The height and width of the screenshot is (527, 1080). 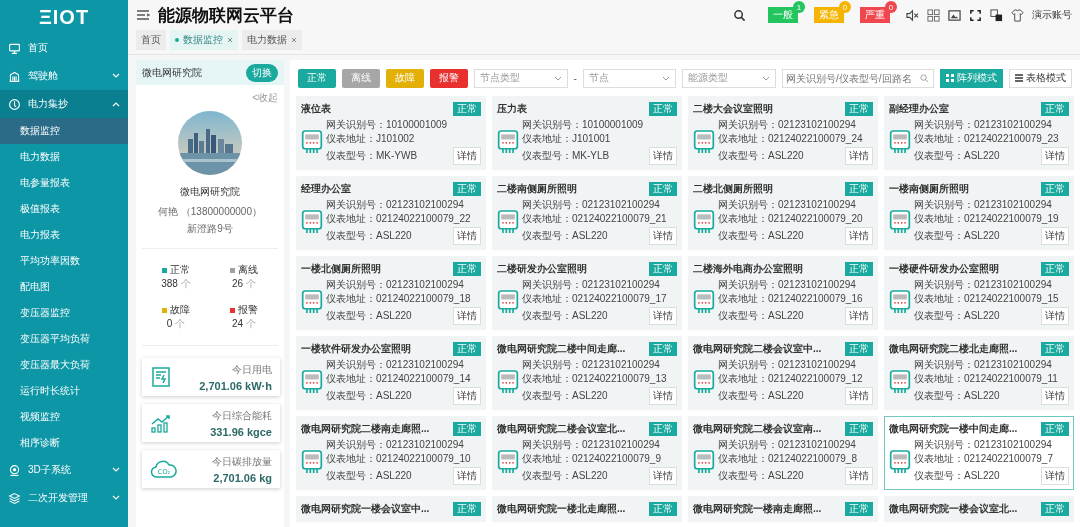 I want to click on search-icon, so click(x=739, y=15).